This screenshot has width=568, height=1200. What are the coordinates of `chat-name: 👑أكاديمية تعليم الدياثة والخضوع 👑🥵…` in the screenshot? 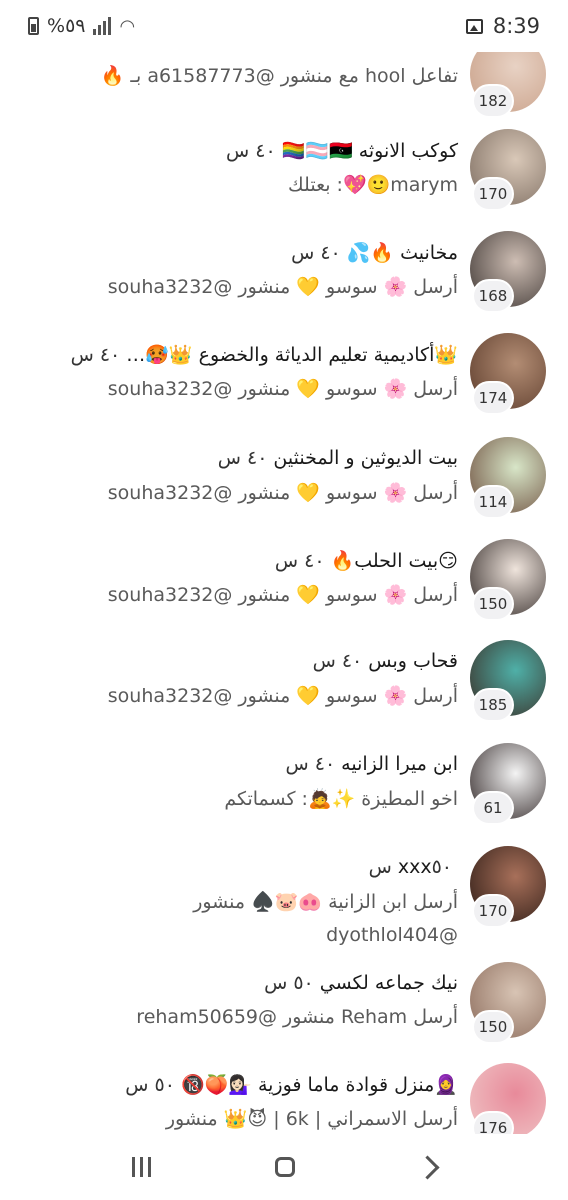 It's located at (292, 355).